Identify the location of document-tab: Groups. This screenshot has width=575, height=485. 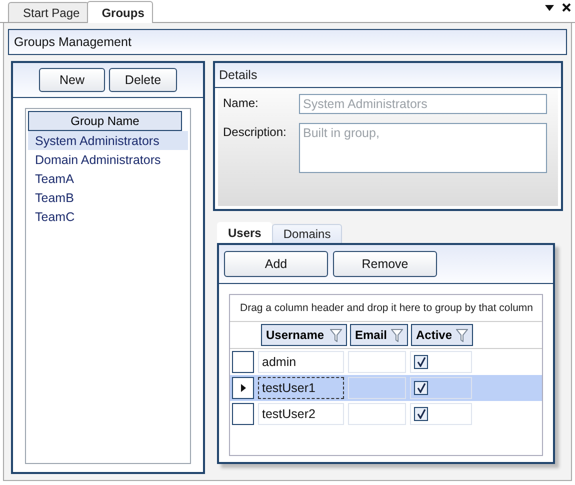
(120, 12).